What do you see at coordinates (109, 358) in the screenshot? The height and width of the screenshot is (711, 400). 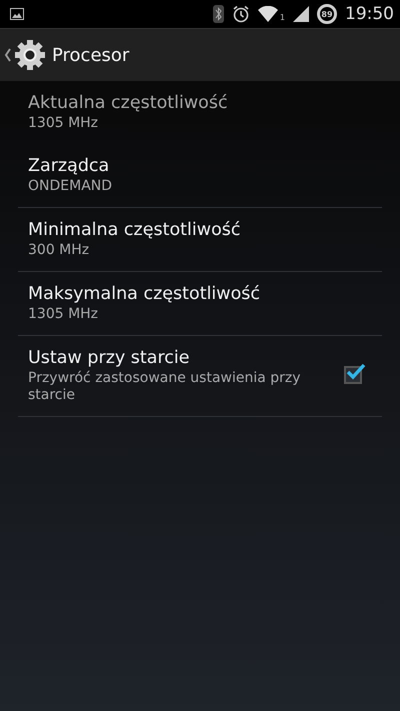 I see `preference-title: Ustaw przy starcie` at bounding box center [109, 358].